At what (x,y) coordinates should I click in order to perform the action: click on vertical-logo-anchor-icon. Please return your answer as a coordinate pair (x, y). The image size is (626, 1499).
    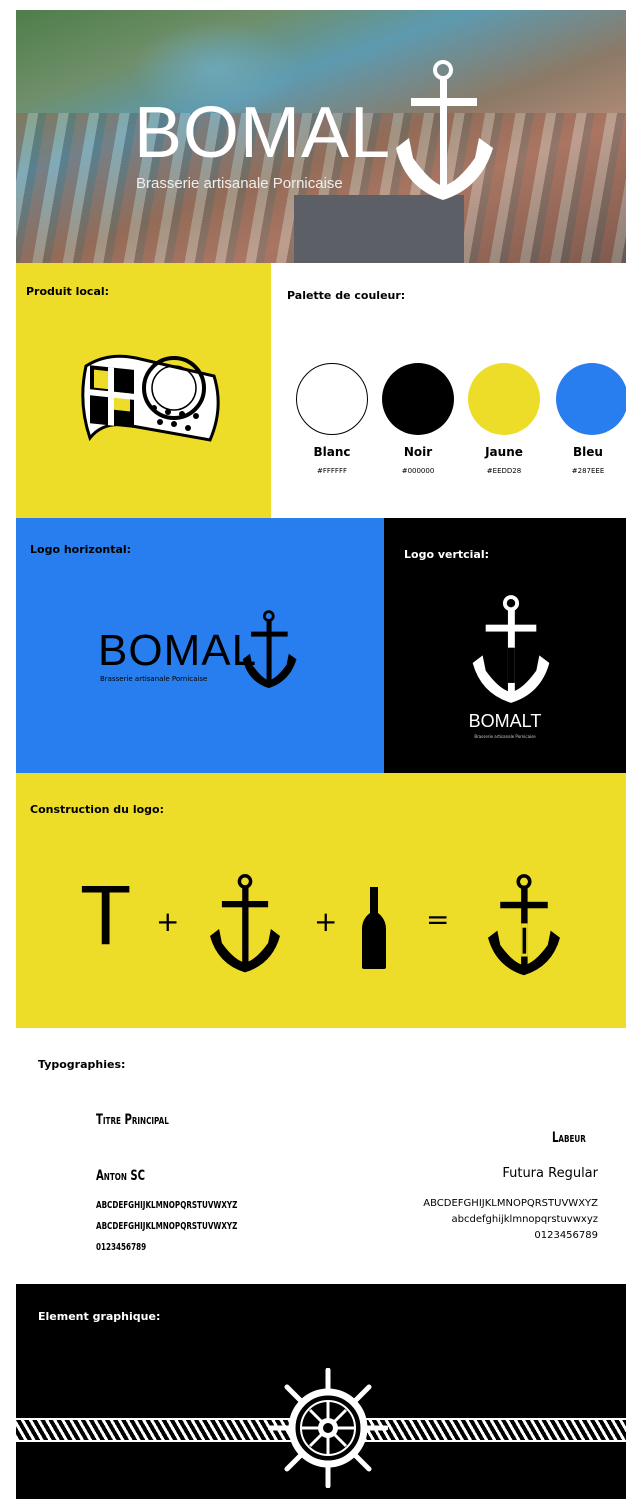
    Looking at the image, I should click on (511, 649).